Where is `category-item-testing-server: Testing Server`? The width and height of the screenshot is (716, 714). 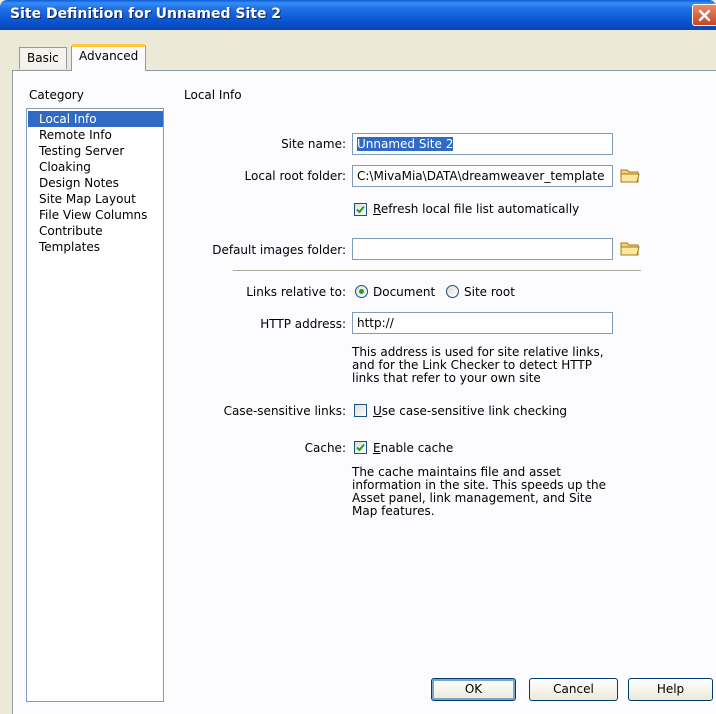
category-item-testing-server: Testing Server is located at coordinates (95, 151).